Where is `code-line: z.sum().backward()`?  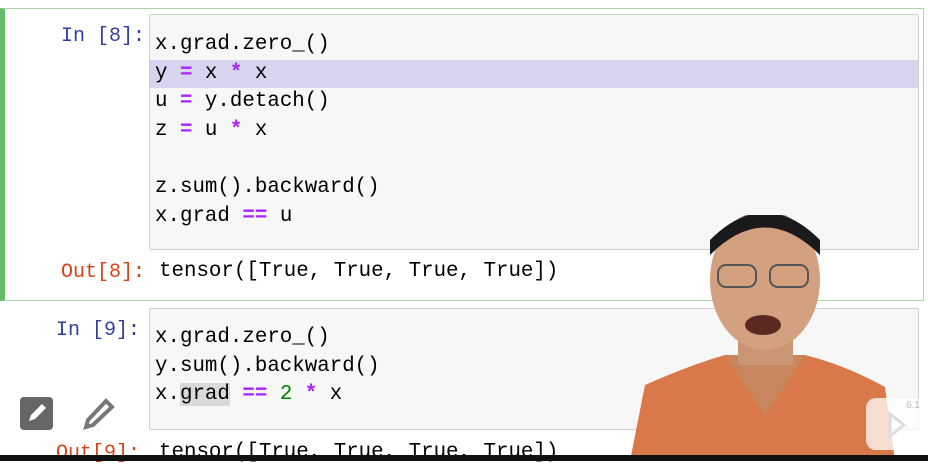 code-line: z.sum().backward() is located at coordinates (267, 188).